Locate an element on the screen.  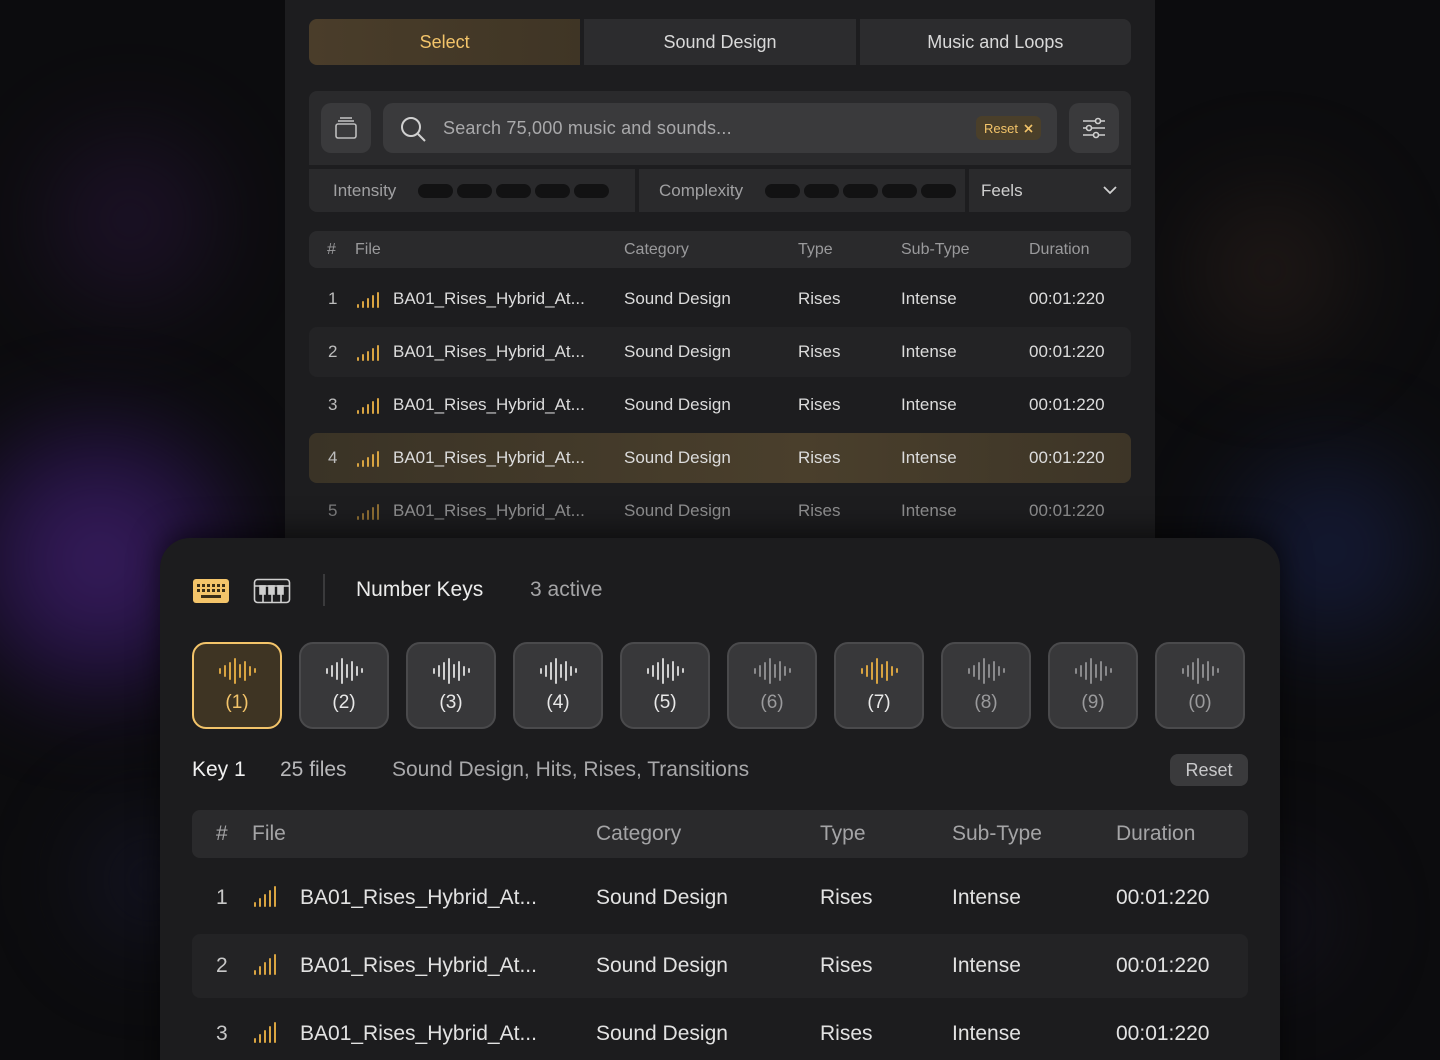
key-table-header: # File Category Type Sub-Type Duration is located at coordinates (720, 834).